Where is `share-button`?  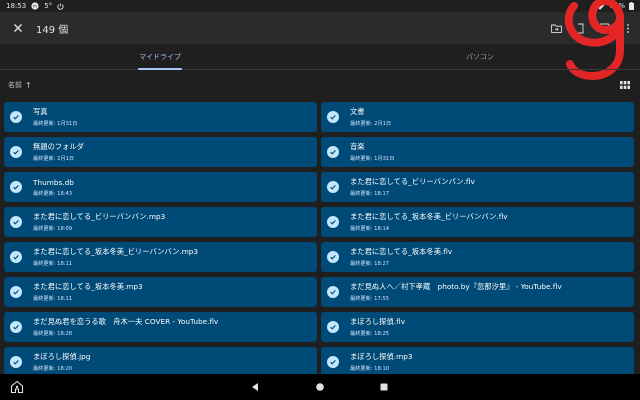
share-button is located at coordinates (580, 28).